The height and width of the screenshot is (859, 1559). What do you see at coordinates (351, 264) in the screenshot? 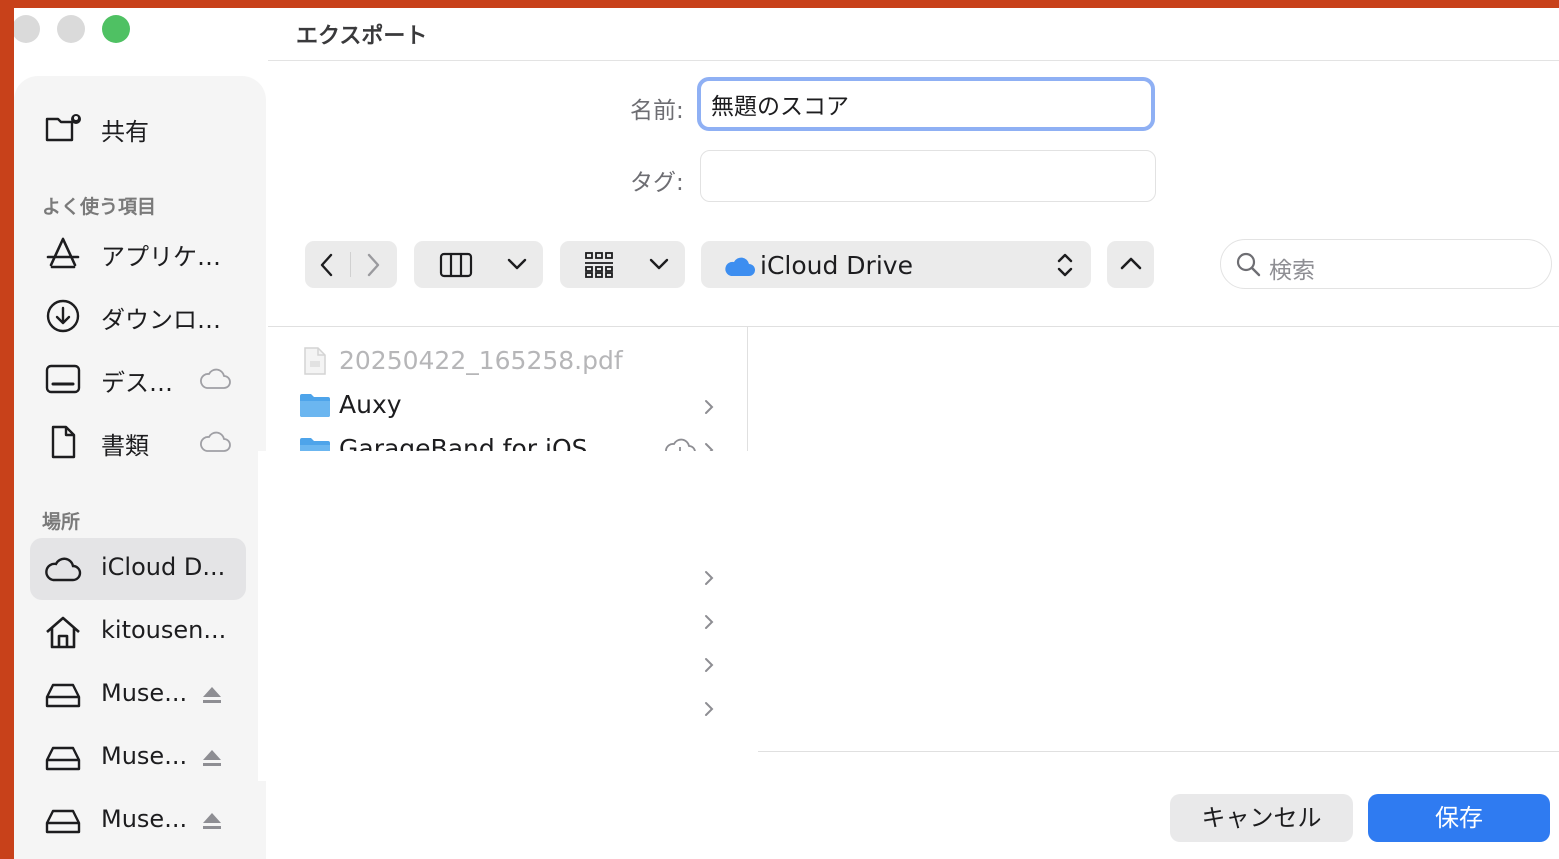
I see `back-forward-control` at bounding box center [351, 264].